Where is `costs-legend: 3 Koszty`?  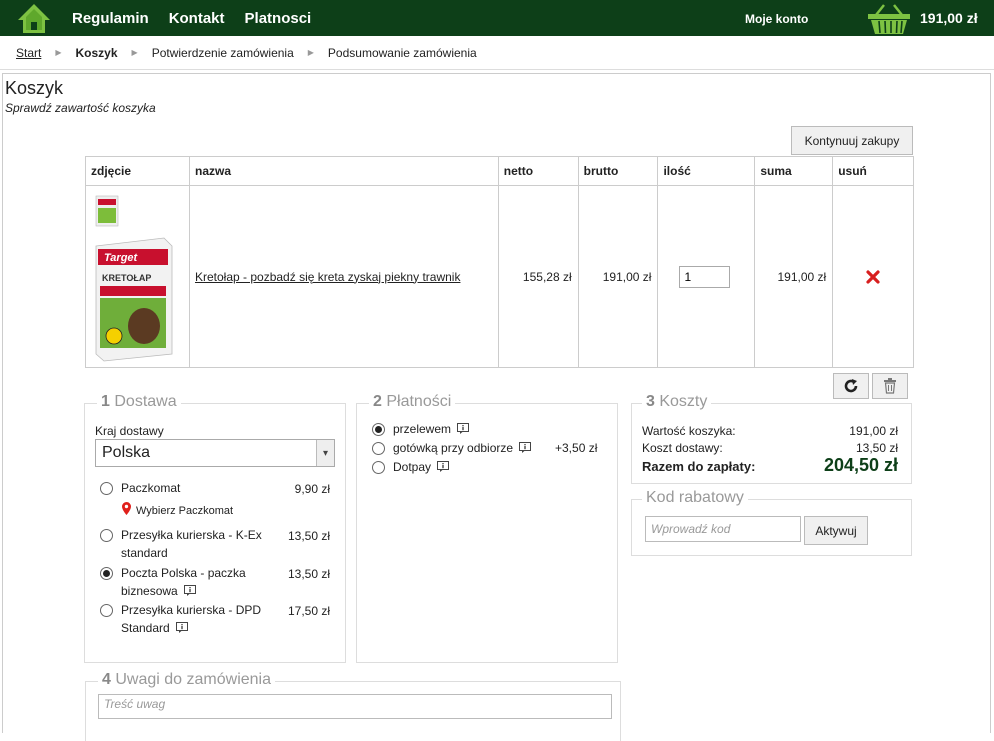 costs-legend: 3 Koszty is located at coordinates (677, 402).